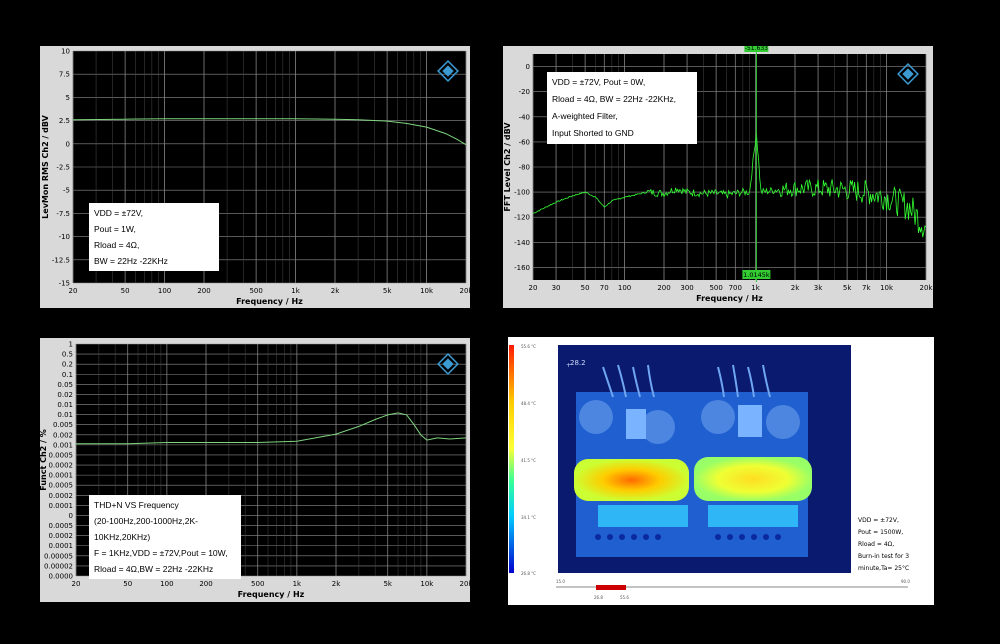  Describe the element at coordinates (66, 191) in the screenshot. I see `y-tick-label: -5` at that location.